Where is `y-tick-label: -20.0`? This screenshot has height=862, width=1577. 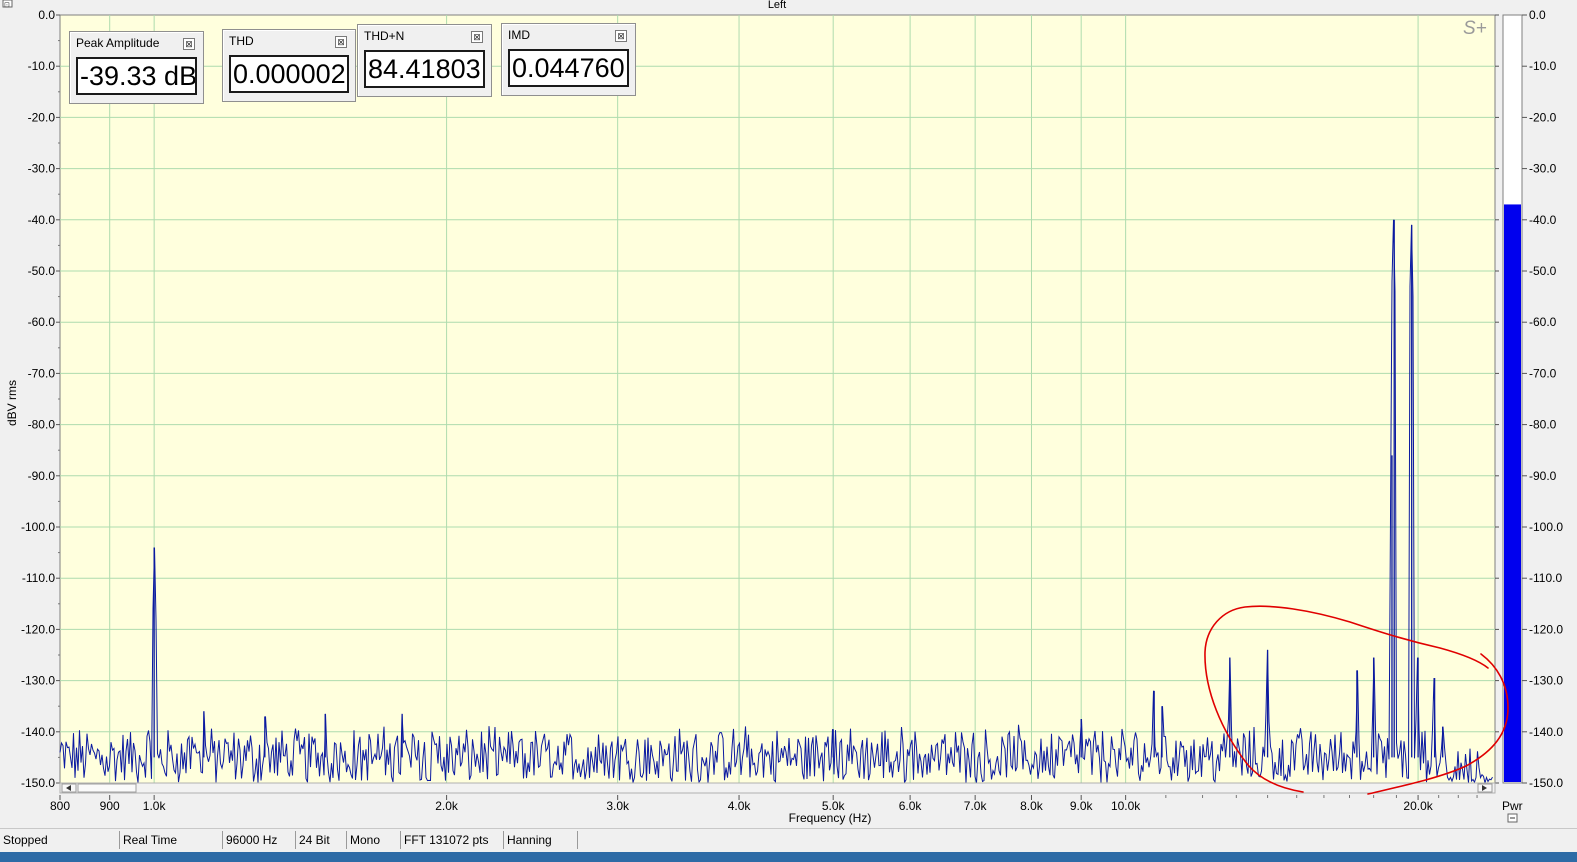 y-tick-label: -20.0 is located at coordinates (42, 117).